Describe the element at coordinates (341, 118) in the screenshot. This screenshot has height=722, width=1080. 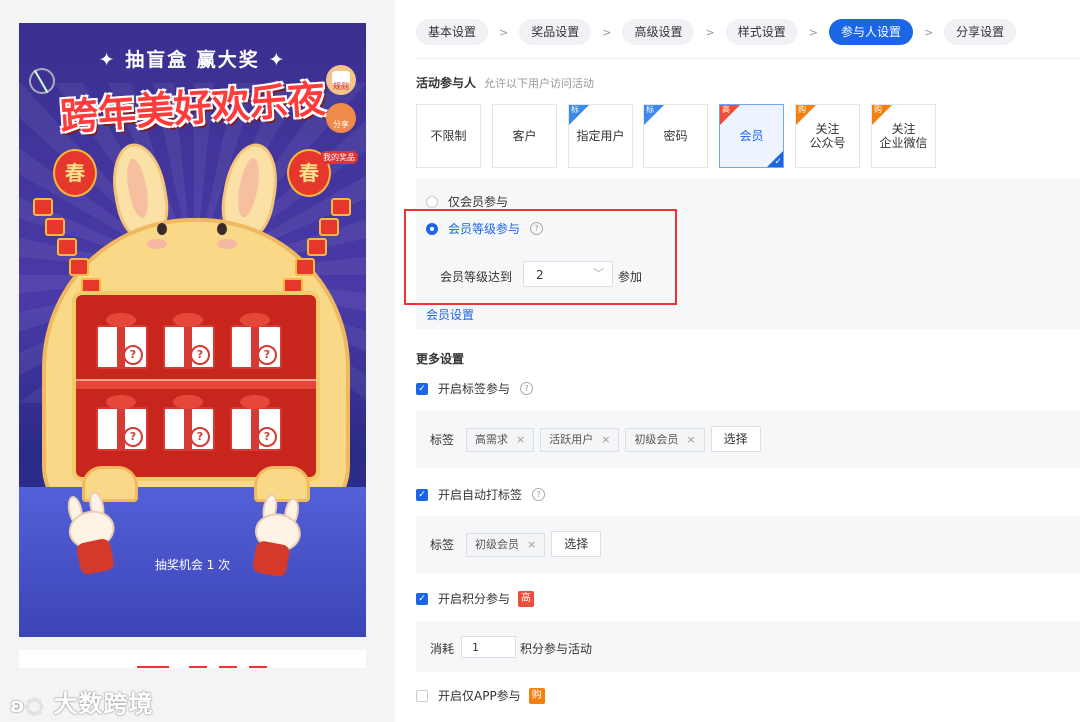
I see `share-button: 分享` at that location.